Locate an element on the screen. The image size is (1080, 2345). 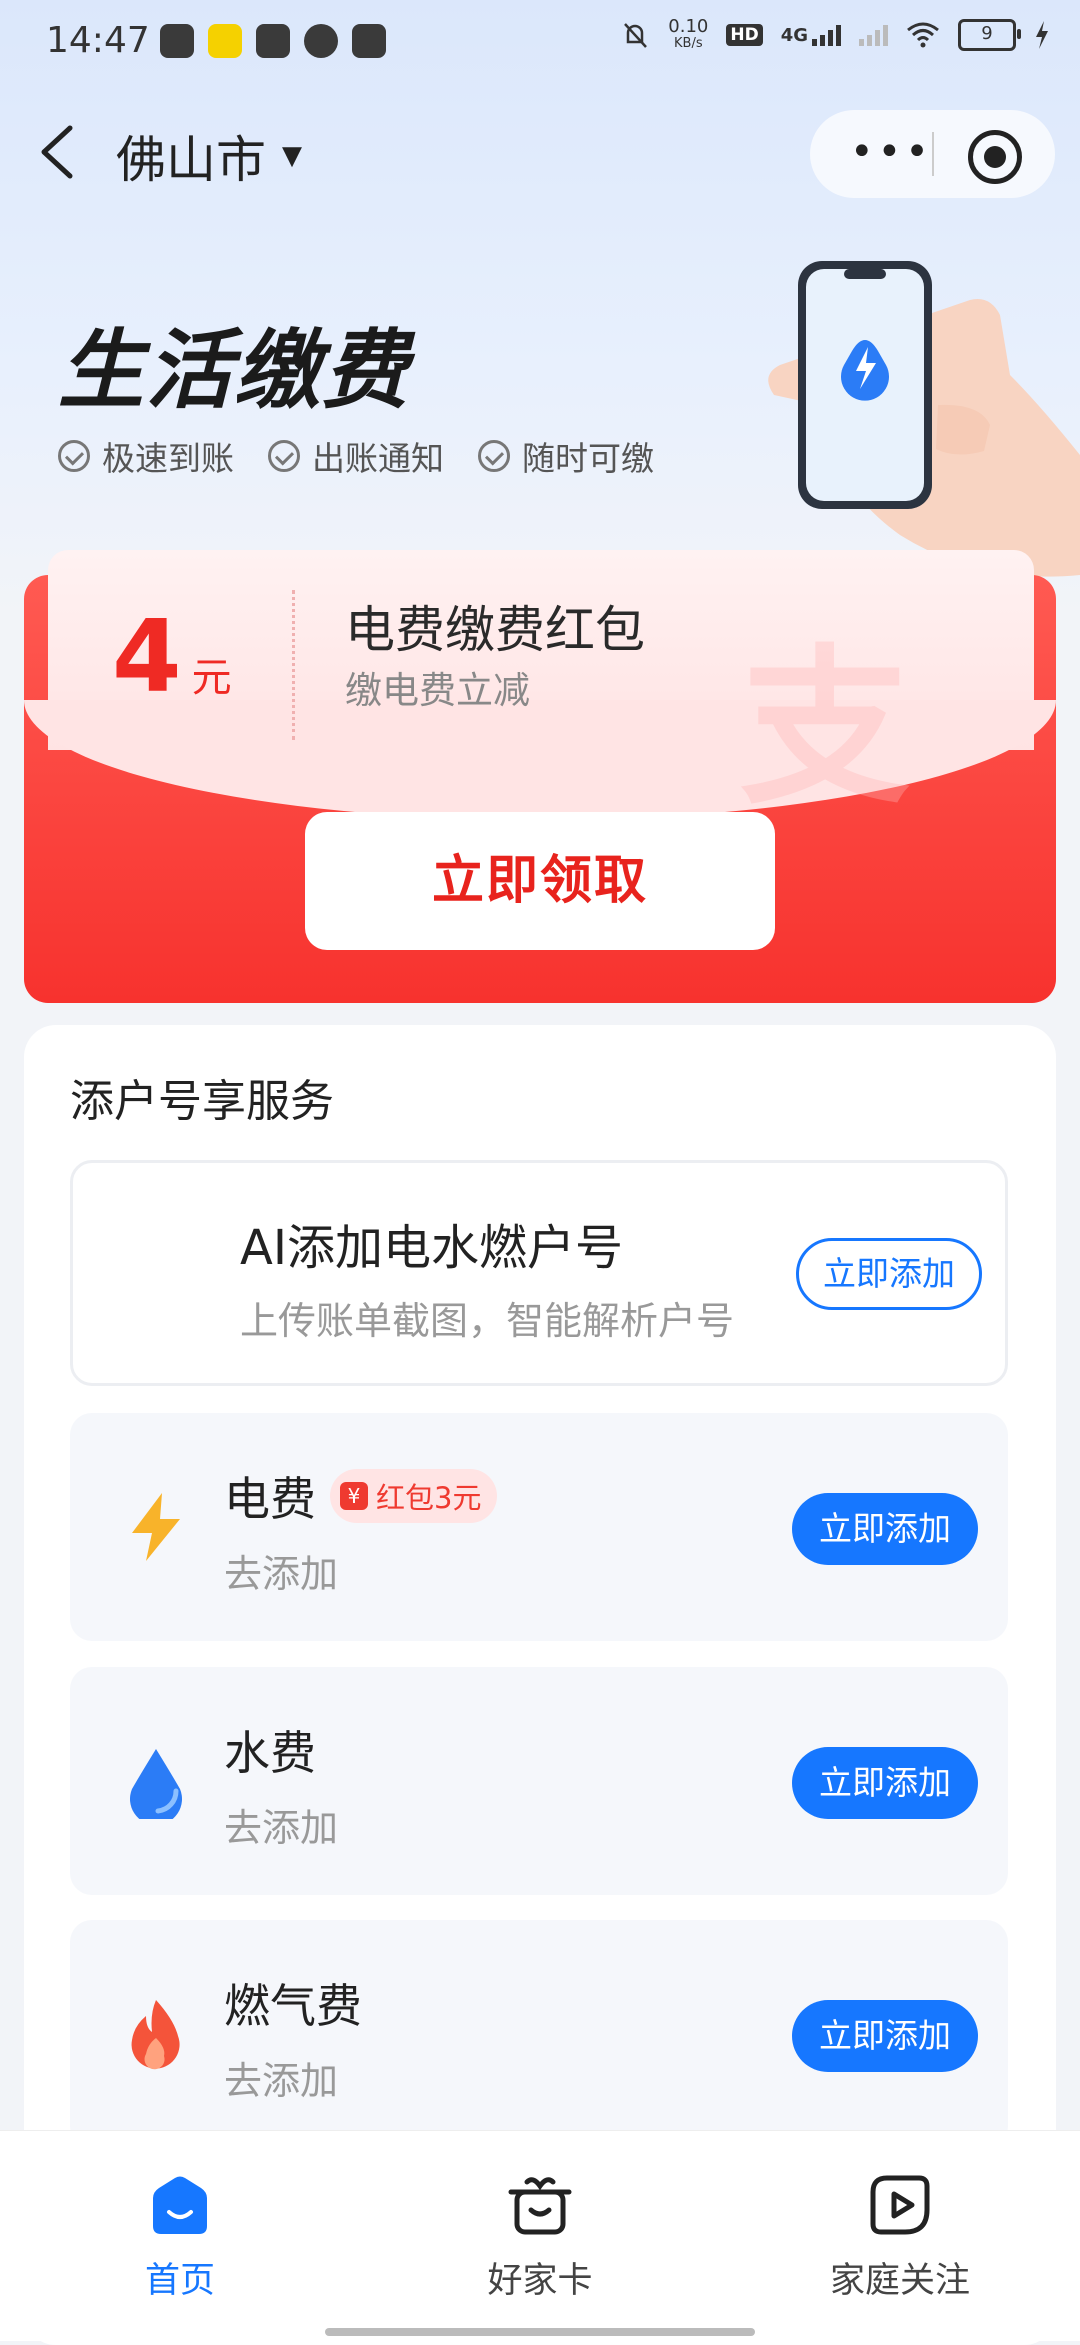
net-speed-unit: KB/s is located at coordinates (688, 43).